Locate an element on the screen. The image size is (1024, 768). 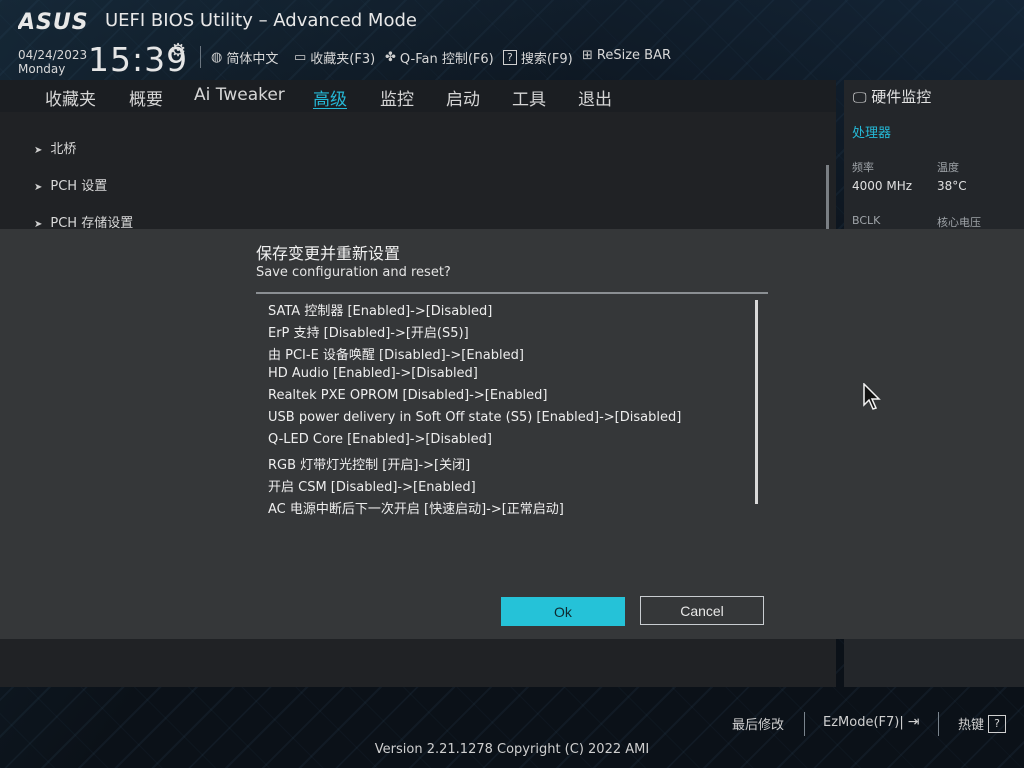
resize-bar-button: ⊞ ReSize BAR is located at coordinates (626, 55).